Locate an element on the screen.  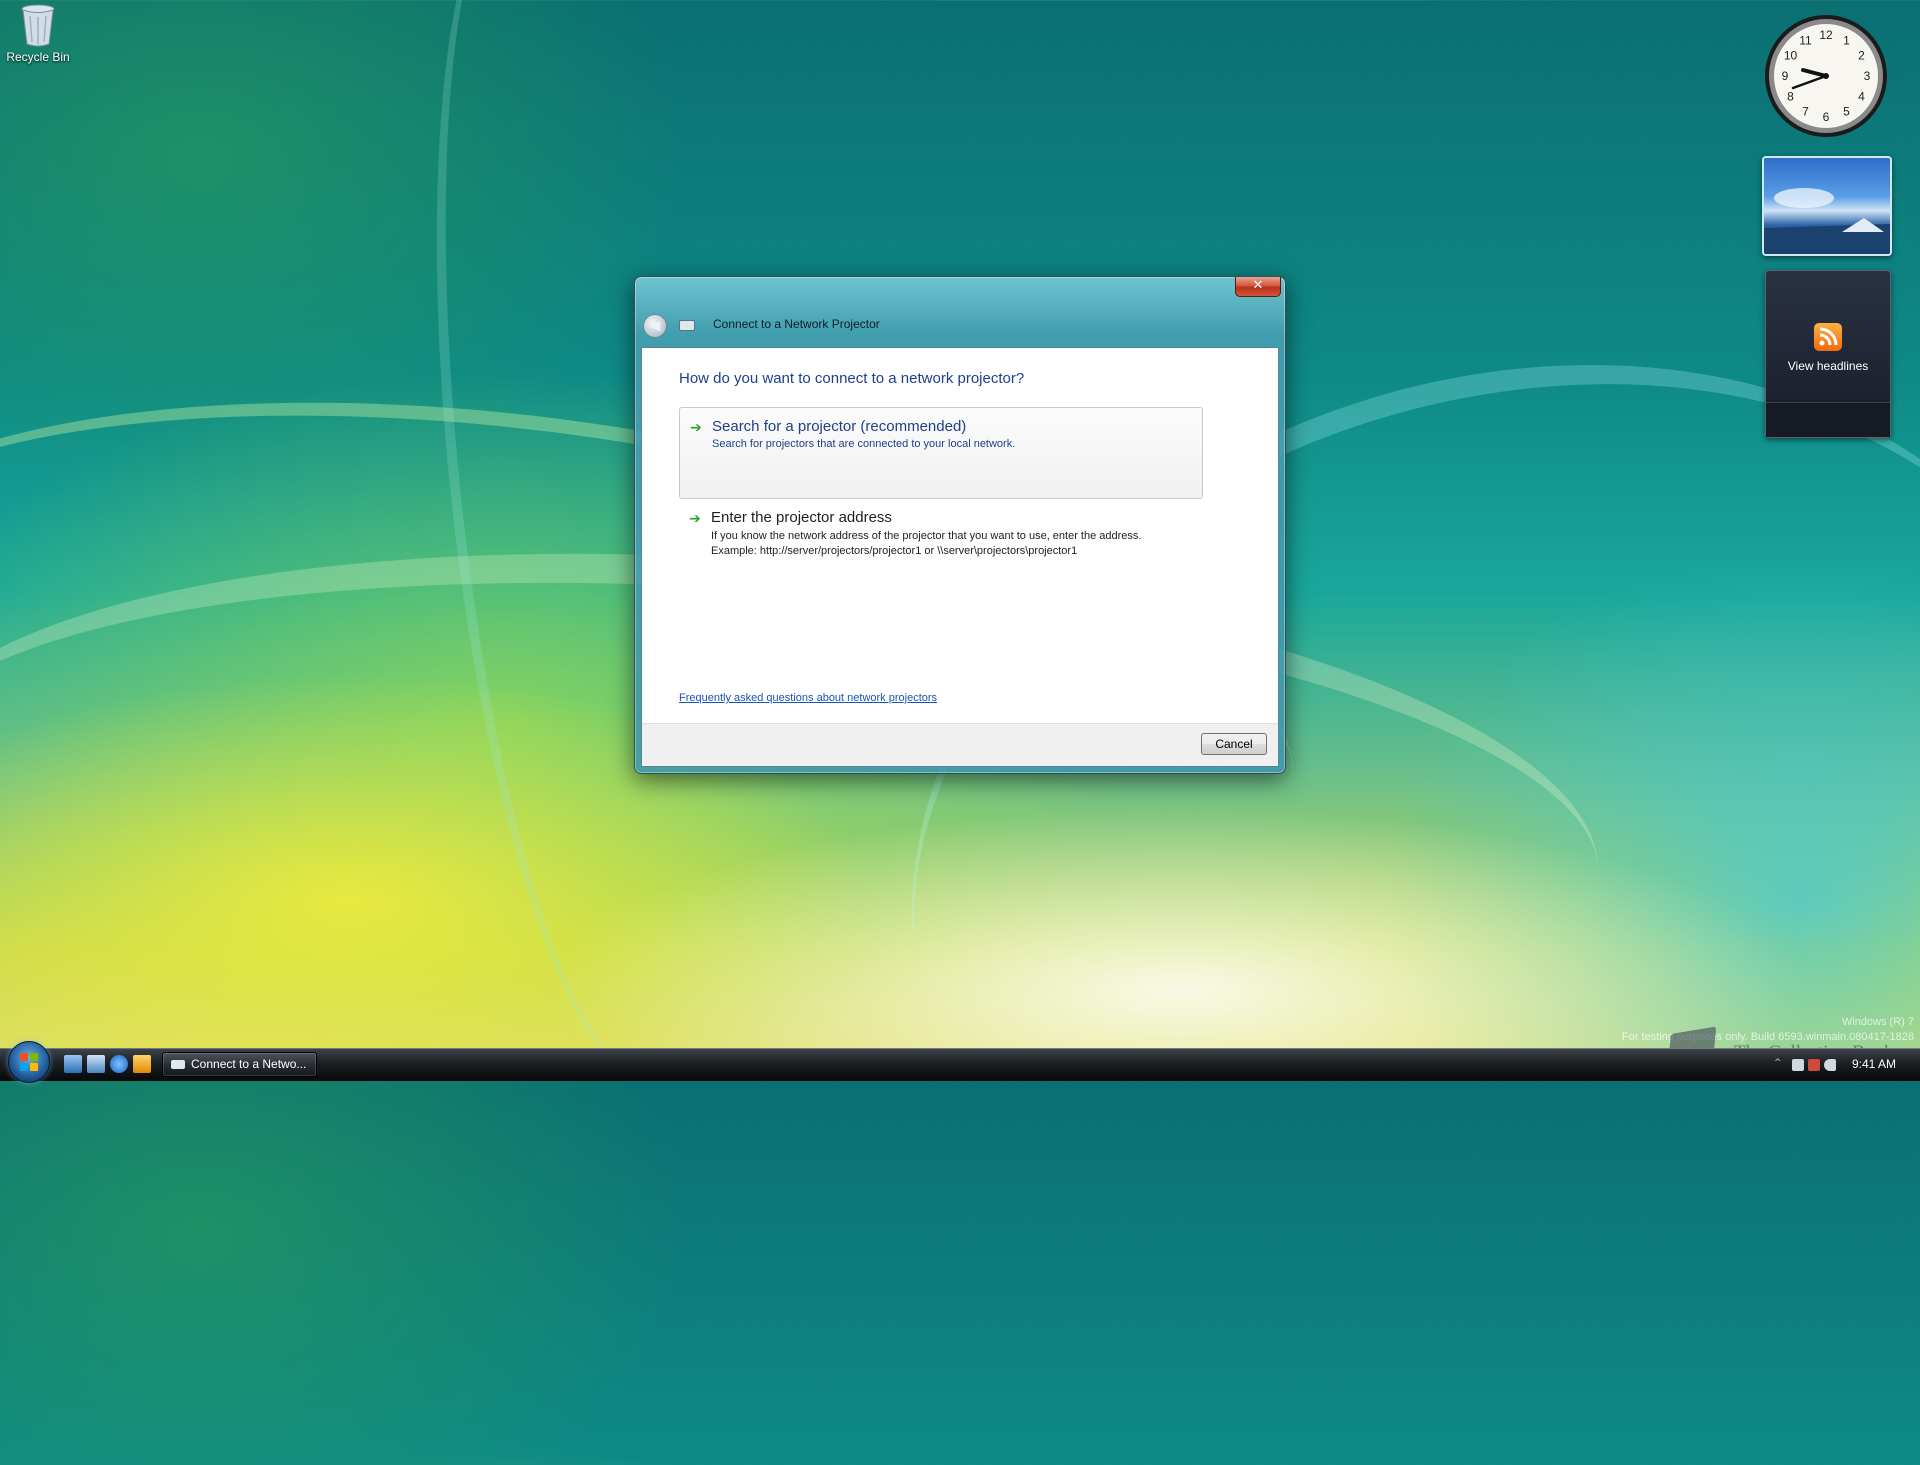
clock-numeral: 11 is located at coordinates (1805, 41).